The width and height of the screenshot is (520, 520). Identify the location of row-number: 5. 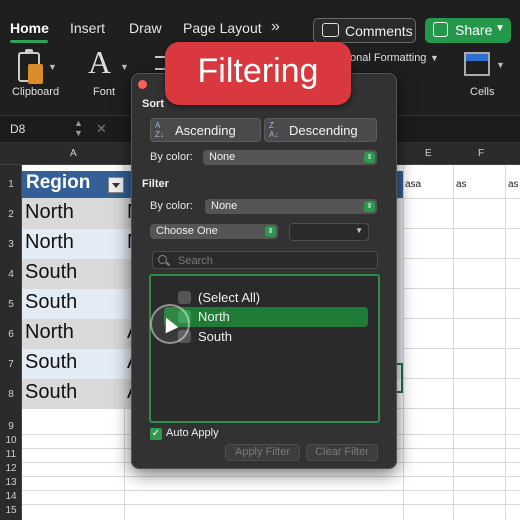
(11, 304).